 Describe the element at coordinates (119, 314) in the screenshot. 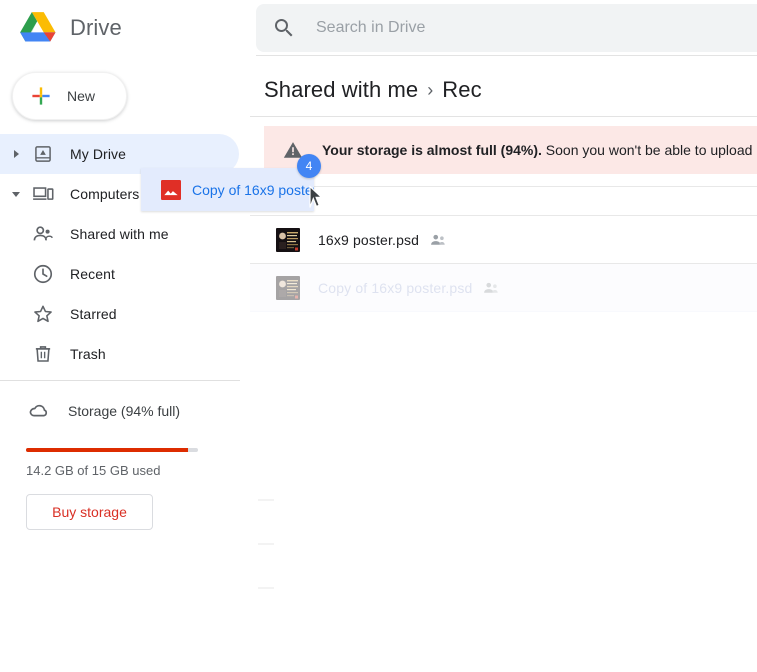

I see `sidebar-item-starred: Starred` at that location.